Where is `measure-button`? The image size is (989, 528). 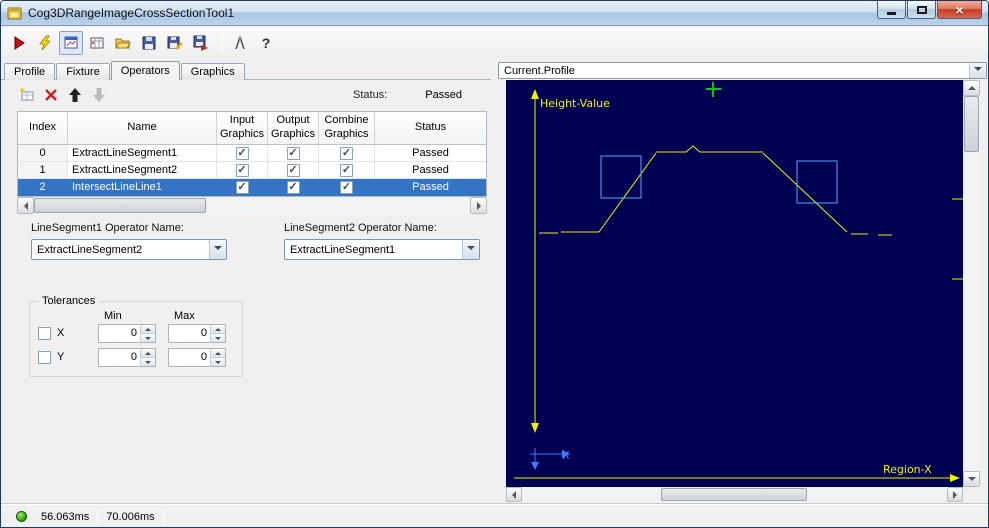 measure-button is located at coordinates (240, 43).